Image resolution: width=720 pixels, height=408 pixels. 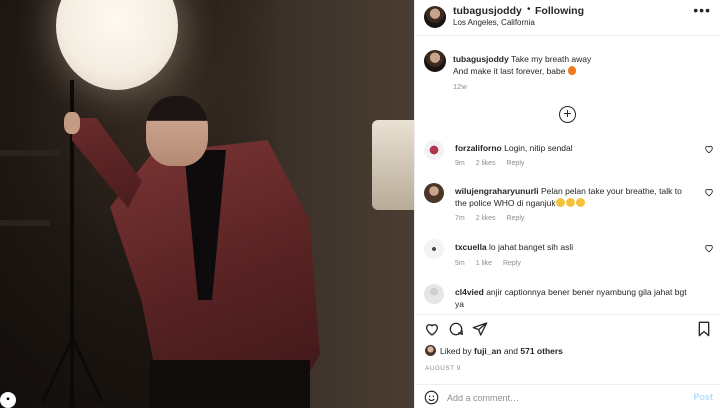 I want to click on add-comment-bar: Post, so click(x=567, y=396).